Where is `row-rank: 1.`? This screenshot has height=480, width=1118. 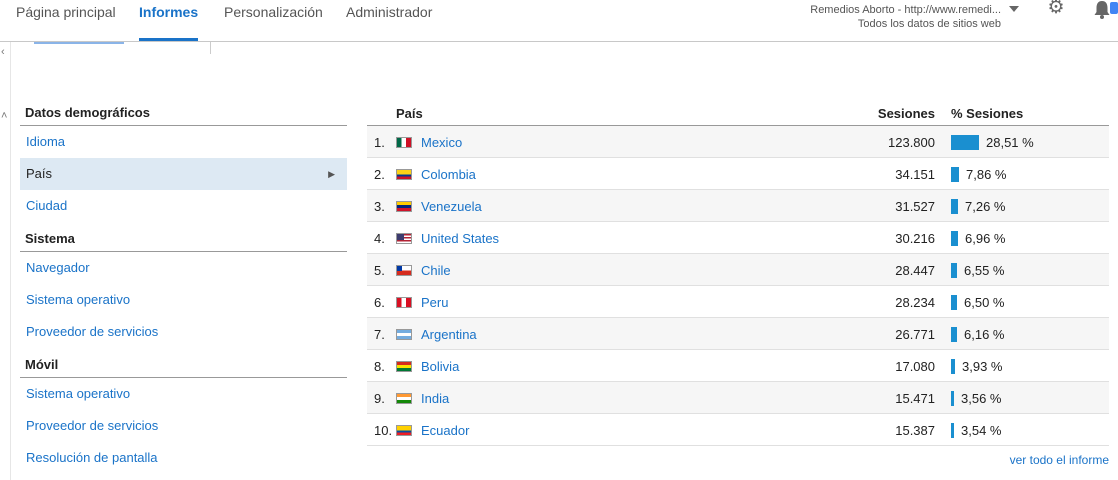 row-rank: 1. is located at coordinates (379, 142).